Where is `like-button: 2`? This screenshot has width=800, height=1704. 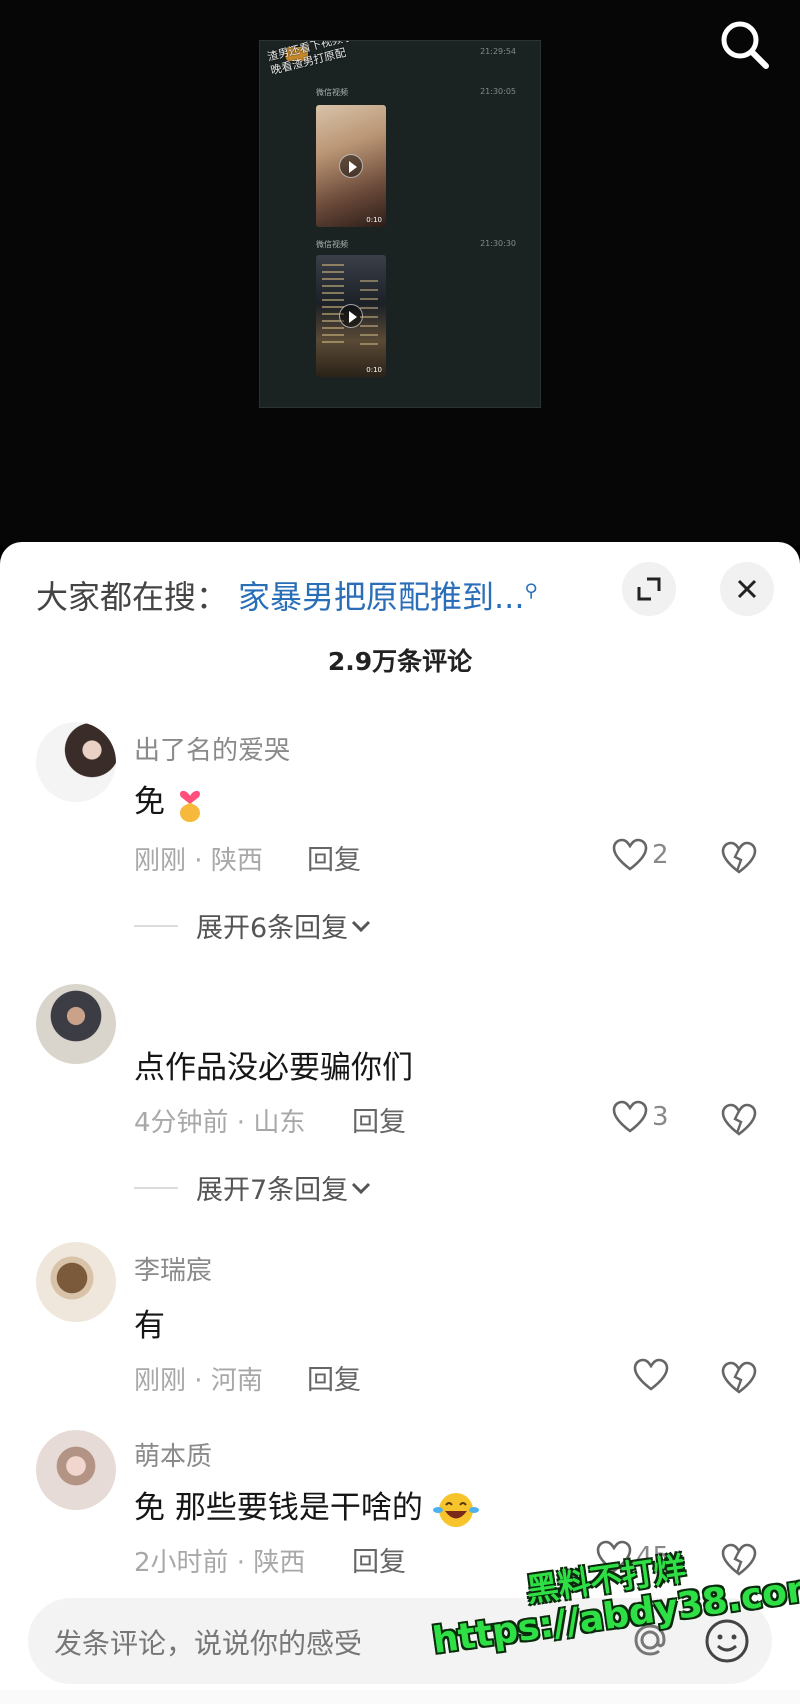
like-button: 2 is located at coordinates (640, 855).